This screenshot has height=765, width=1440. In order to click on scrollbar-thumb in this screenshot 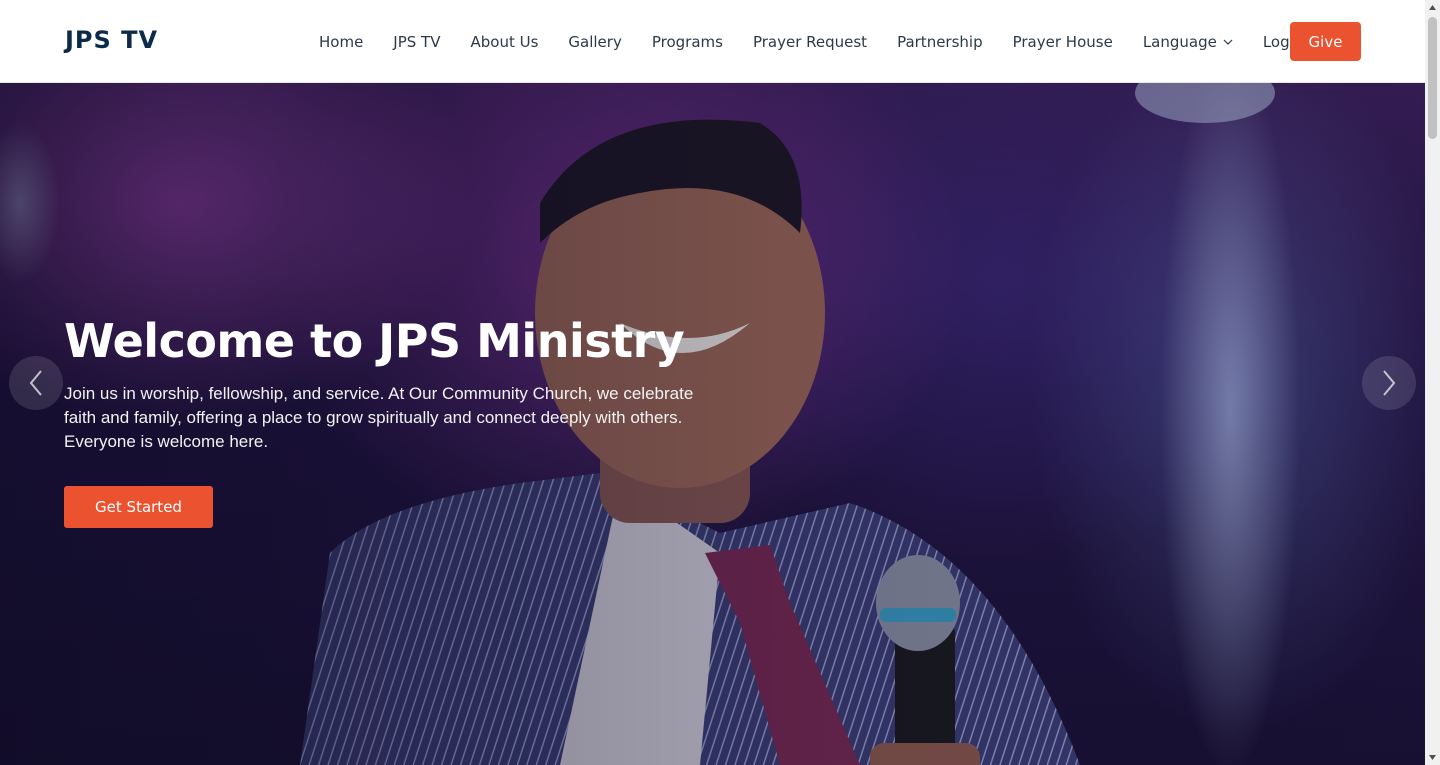, I will do `click(1432, 78)`.